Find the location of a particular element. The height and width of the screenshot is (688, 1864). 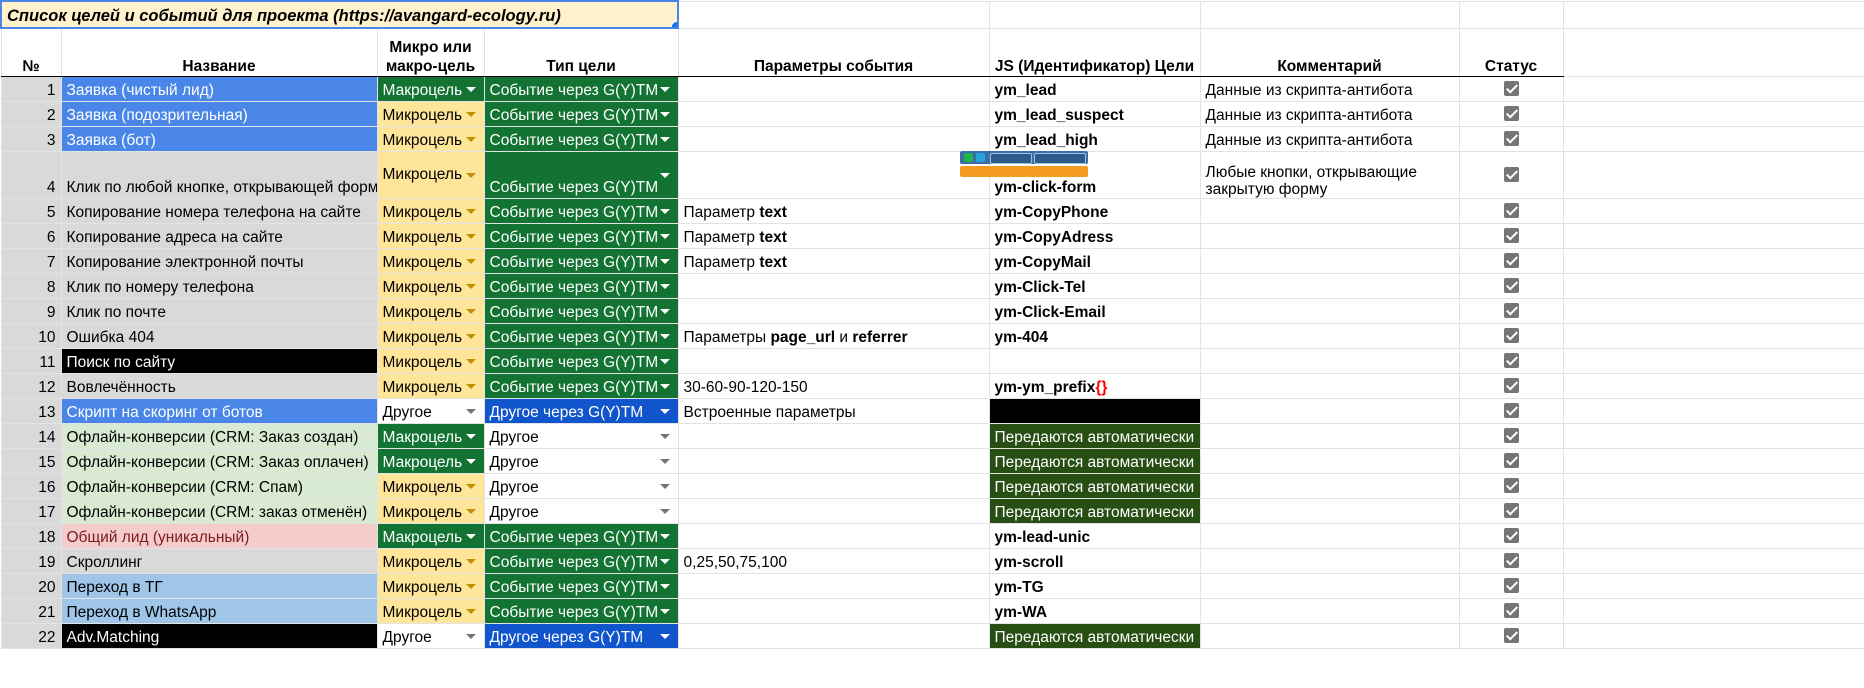

goal-name-cell: Клик по номеру телефона is located at coordinates (219, 285).